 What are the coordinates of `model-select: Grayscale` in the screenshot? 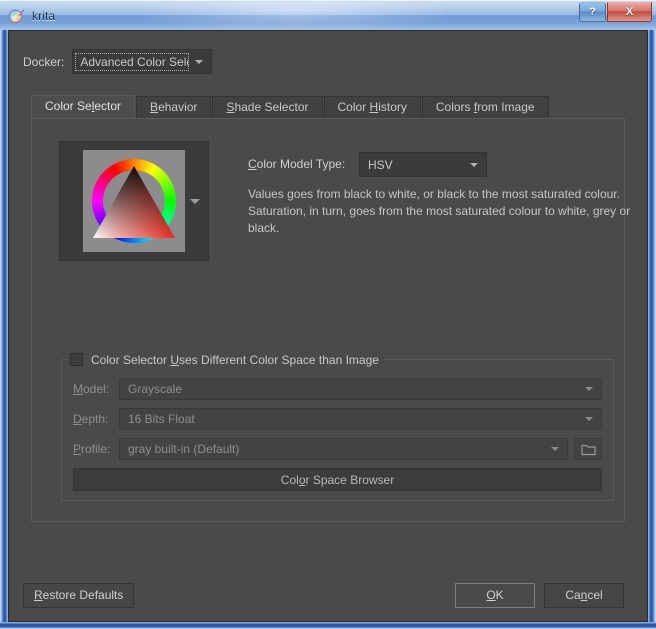 It's located at (360, 389).